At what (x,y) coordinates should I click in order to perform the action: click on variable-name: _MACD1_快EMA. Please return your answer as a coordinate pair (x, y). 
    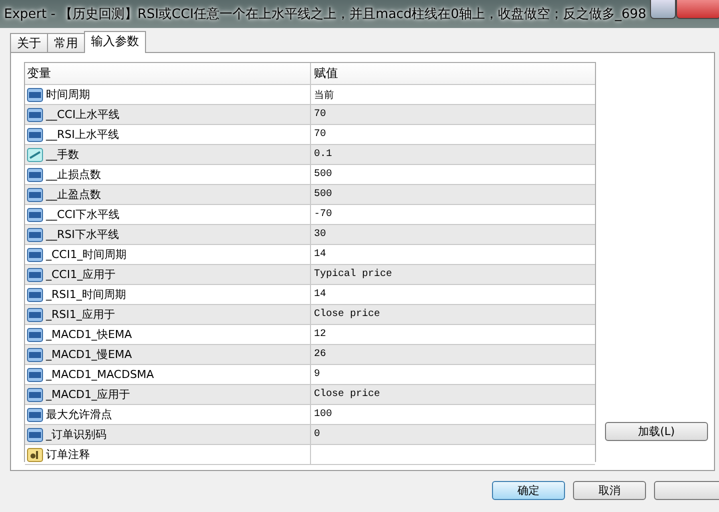
    Looking at the image, I should click on (89, 334).